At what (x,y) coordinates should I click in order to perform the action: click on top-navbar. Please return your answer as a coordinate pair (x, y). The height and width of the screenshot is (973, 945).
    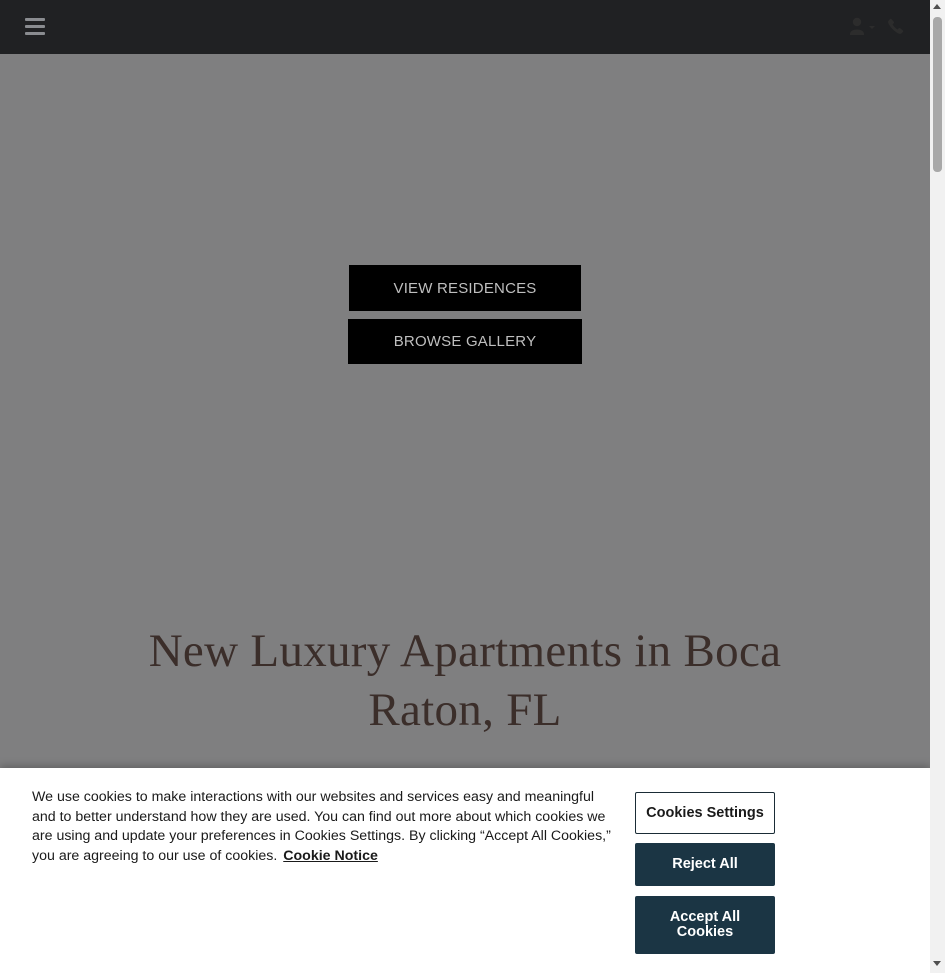
    Looking at the image, I should click on (465, 27).